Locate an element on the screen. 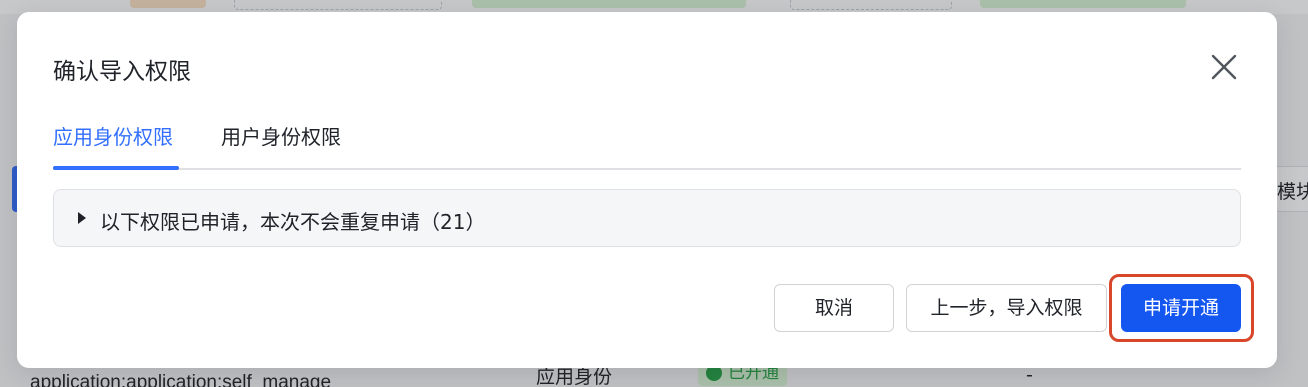 The image size is (1308, 387). cancel-button: 取消 is located at coordinates (834, 308).